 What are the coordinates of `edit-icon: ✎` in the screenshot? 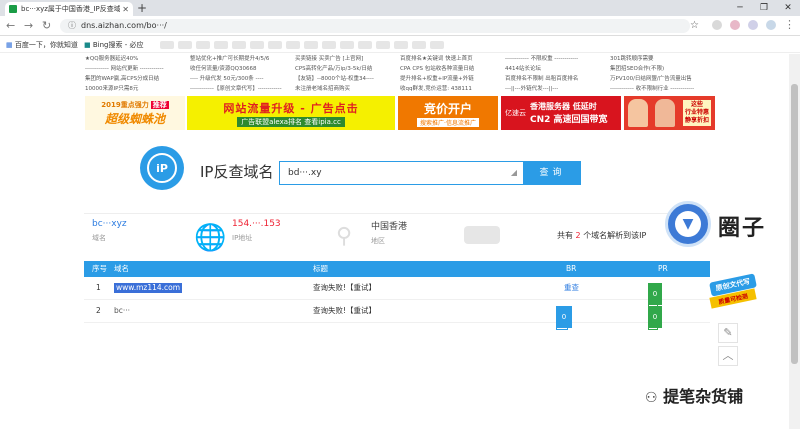 It's located at (728, 333).